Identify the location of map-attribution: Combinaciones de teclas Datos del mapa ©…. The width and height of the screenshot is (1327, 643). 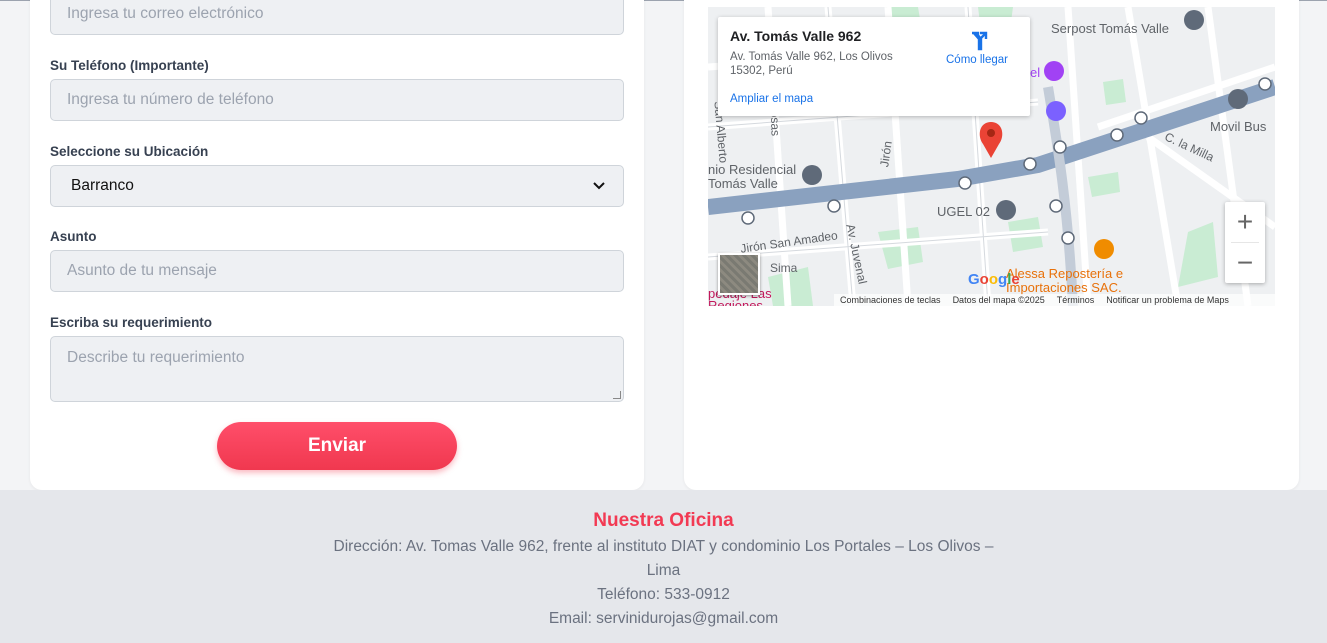
(1054, 300).